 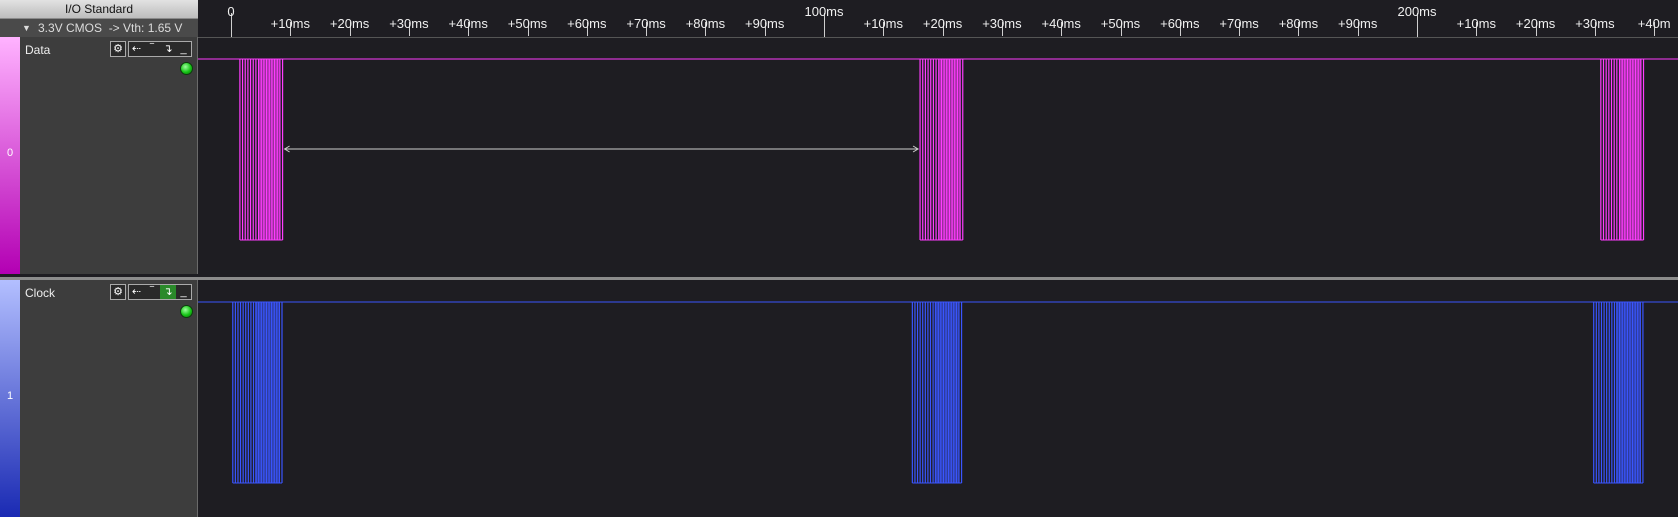 I want to click on io-standard-panel: I/O Standard ▼ 3.3V CMOS -> Vth: 1.65 V, so click(x=99, y=18).